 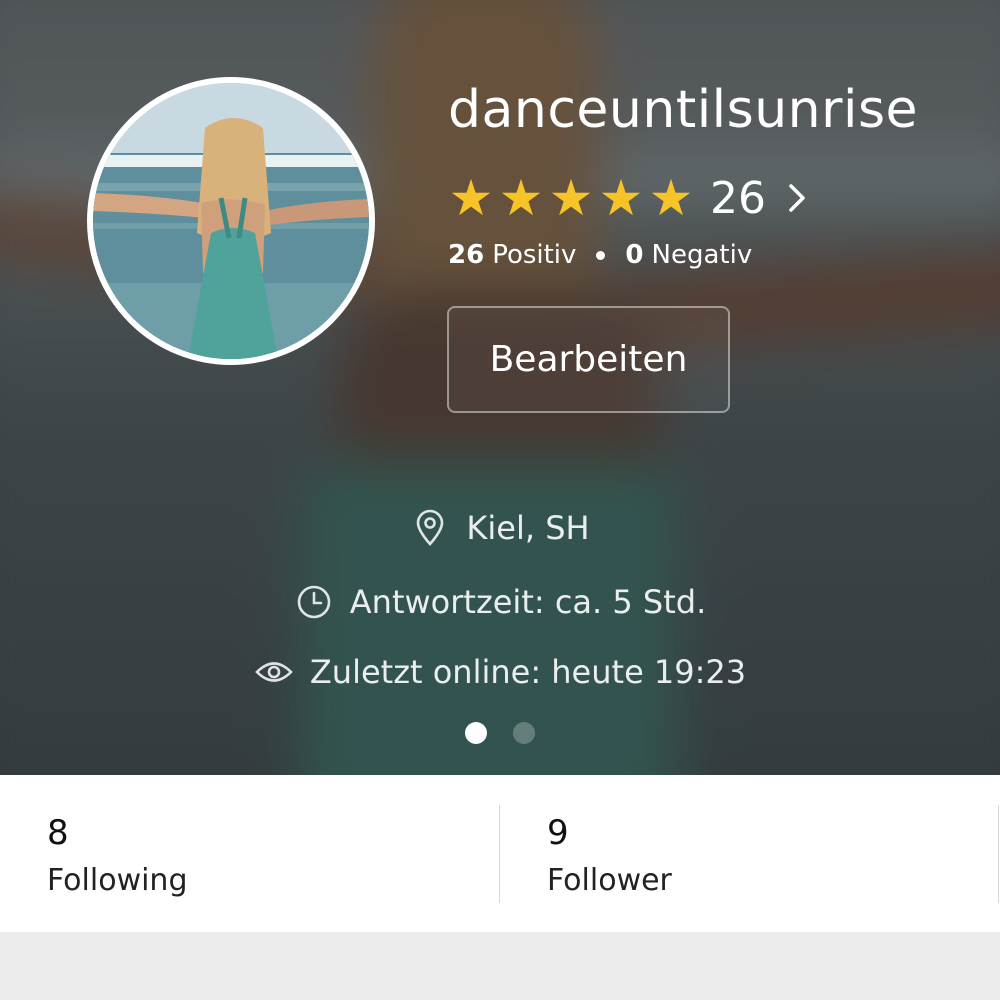 I want to click on negative-label: Negativ, so click(x=702, y=255).